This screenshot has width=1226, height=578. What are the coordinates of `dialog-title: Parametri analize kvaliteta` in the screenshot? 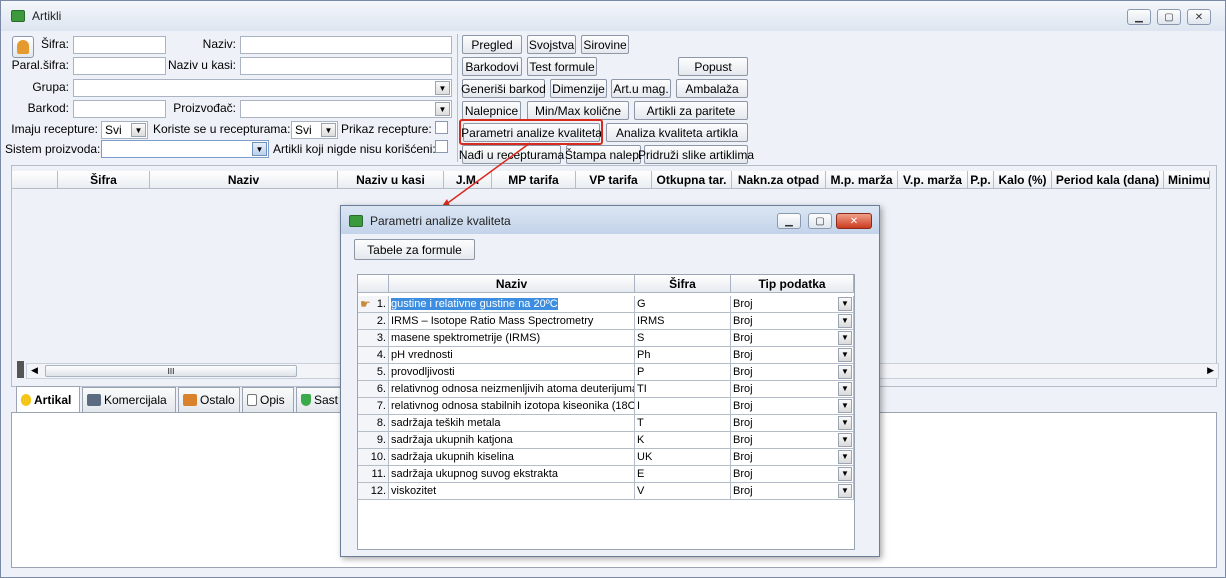 It's located at (440, 221).